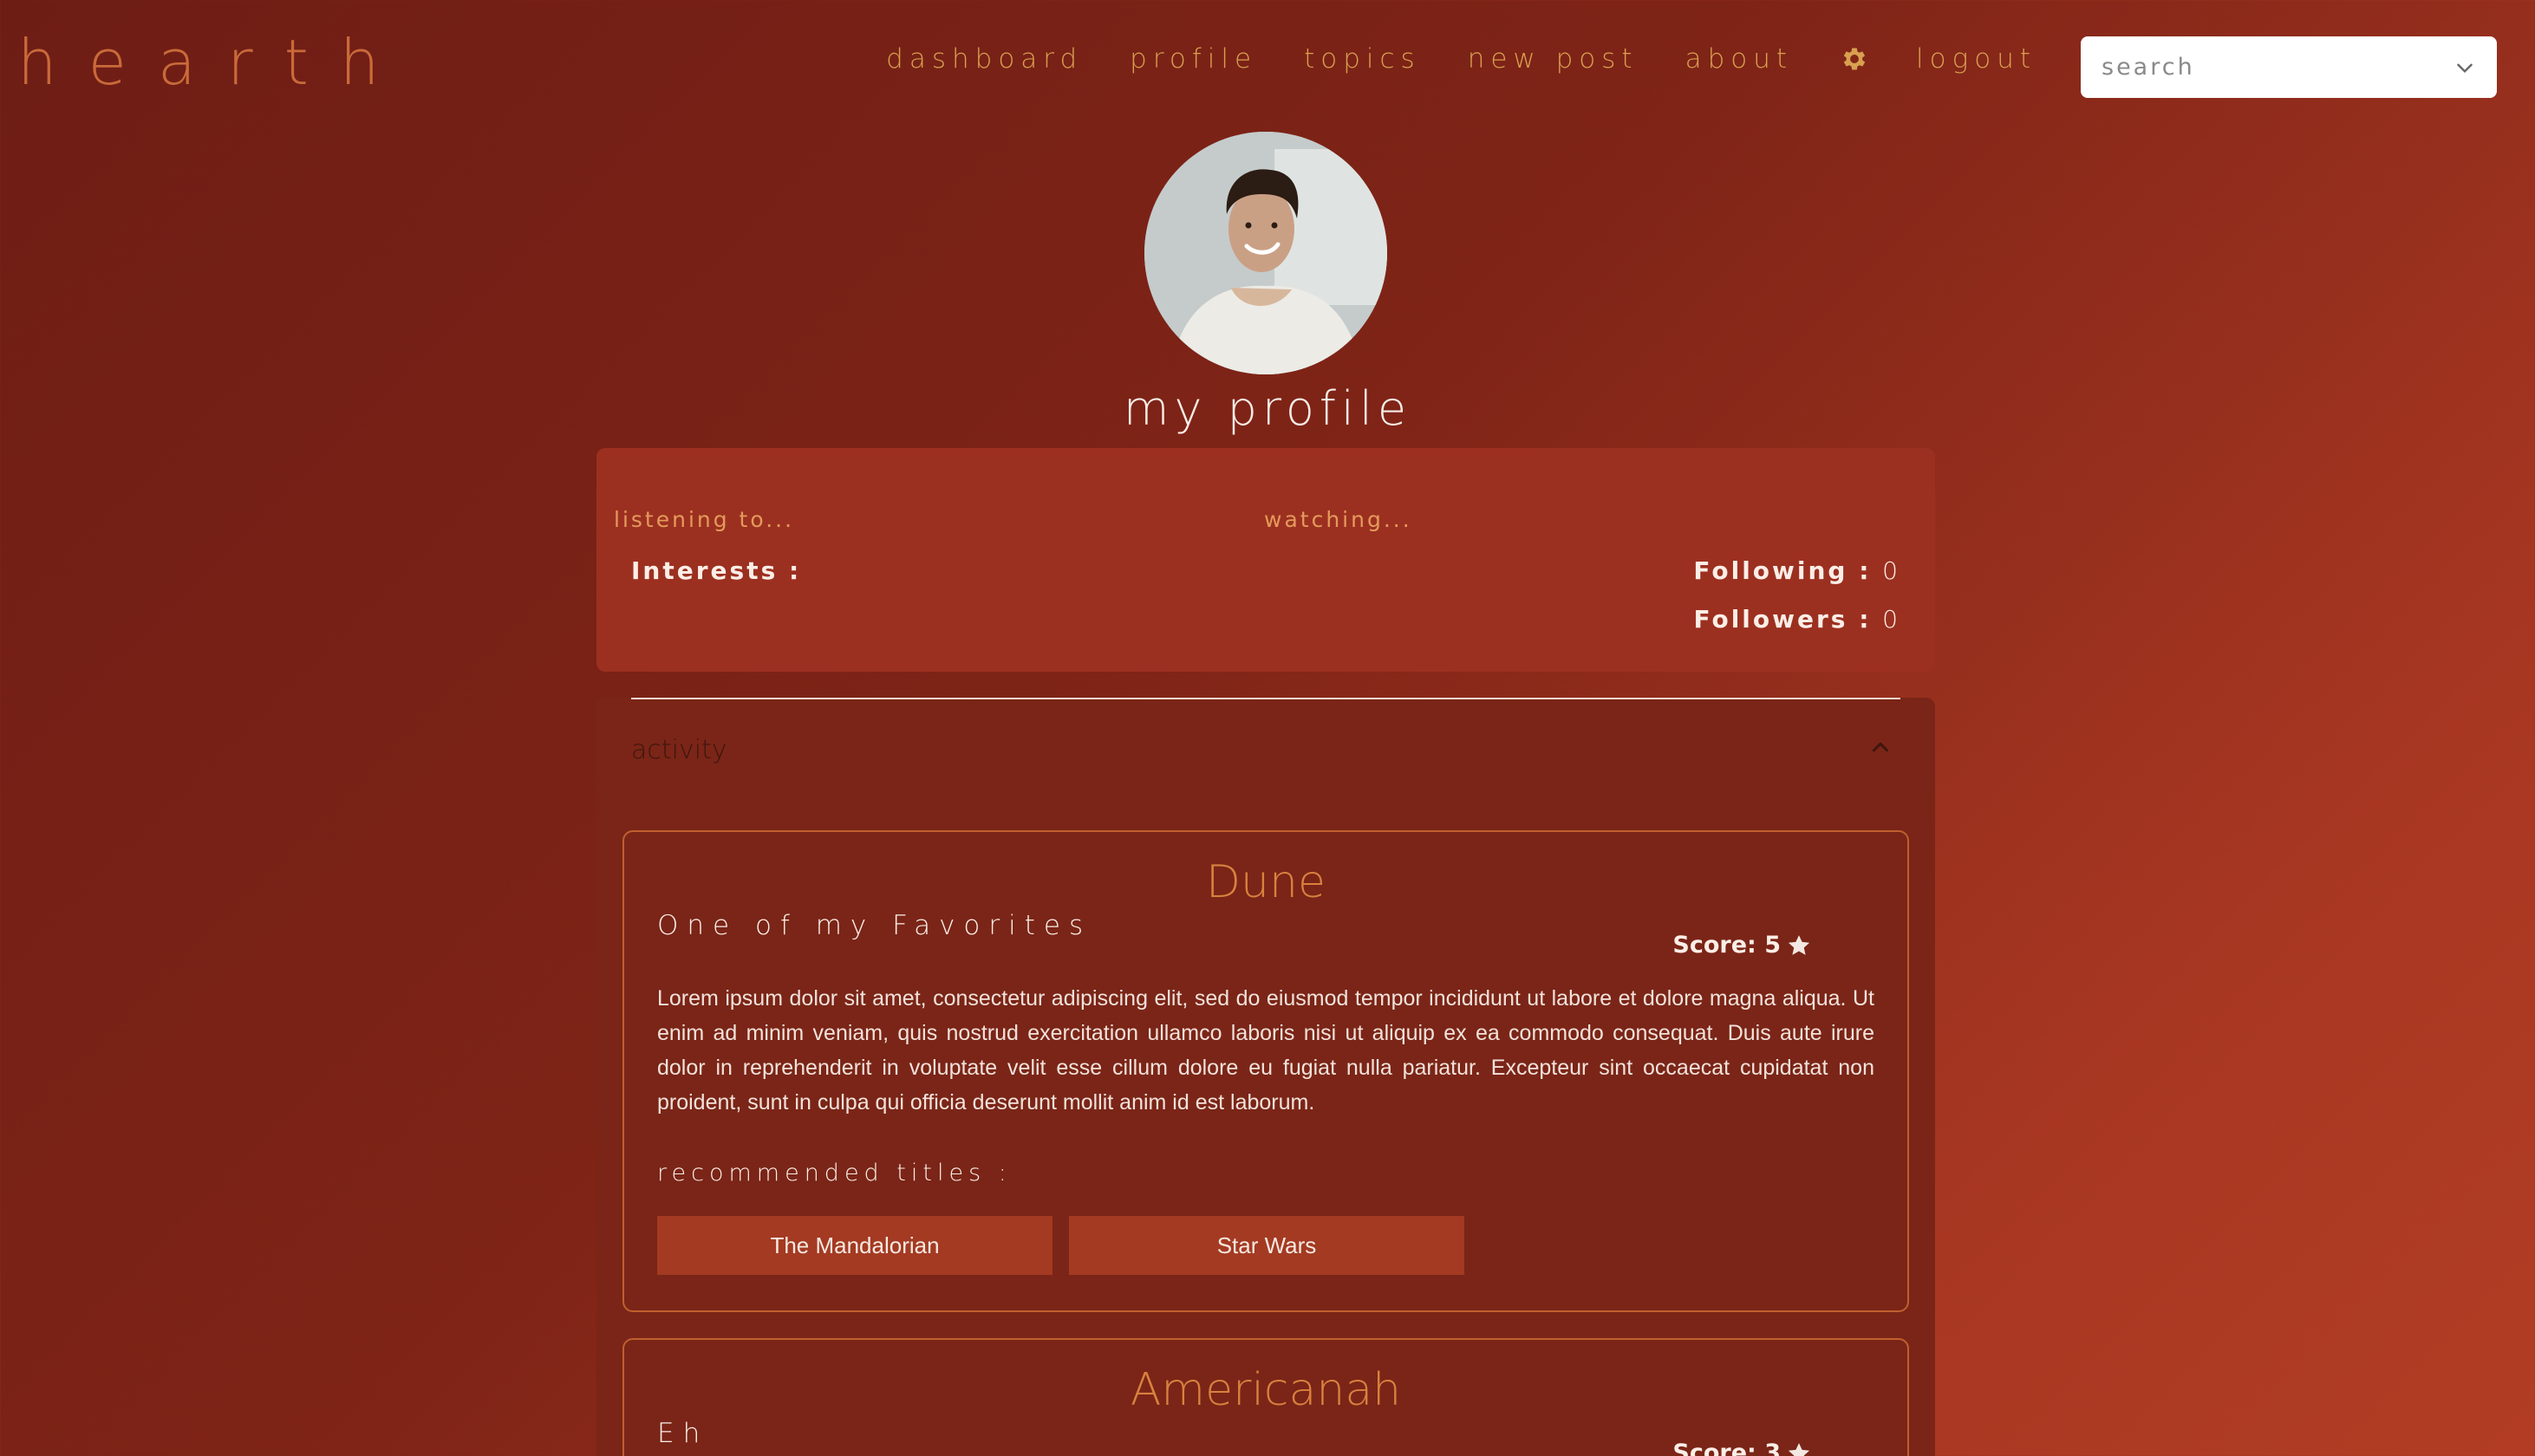  Describe the element at coordinates (834, 1173) in the screenshot. I see `recommended-label: recommended titles :` at that location.